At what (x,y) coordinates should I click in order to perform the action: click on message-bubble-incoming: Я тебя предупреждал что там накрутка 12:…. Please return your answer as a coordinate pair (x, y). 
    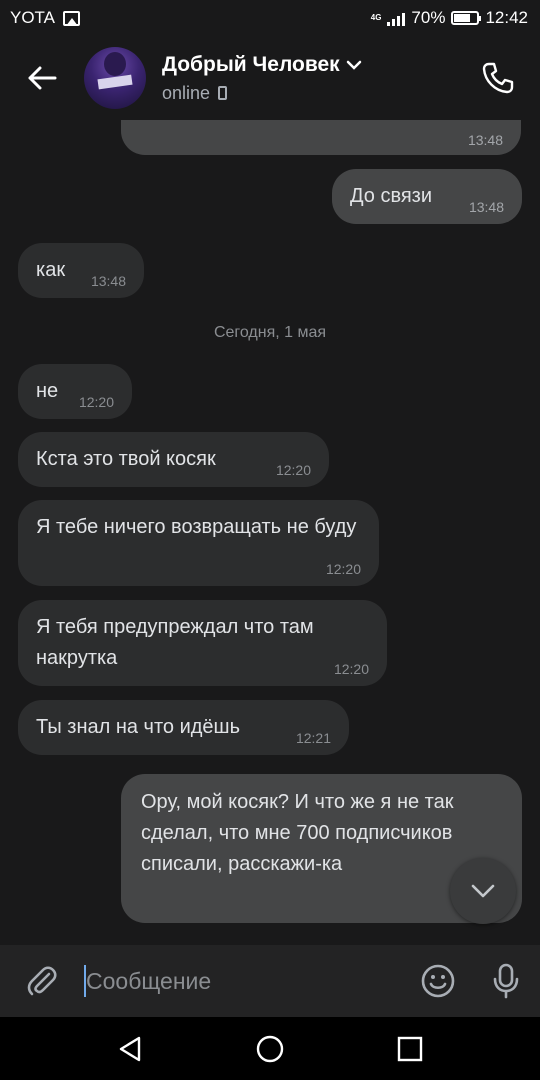
    Looking at the image, I should click on (202, 643).